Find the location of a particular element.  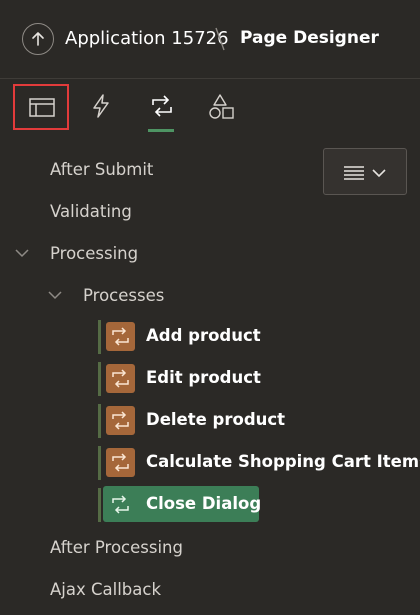

list-item: Calculate Shopping Cart Items is located at coordinates (259, 462).